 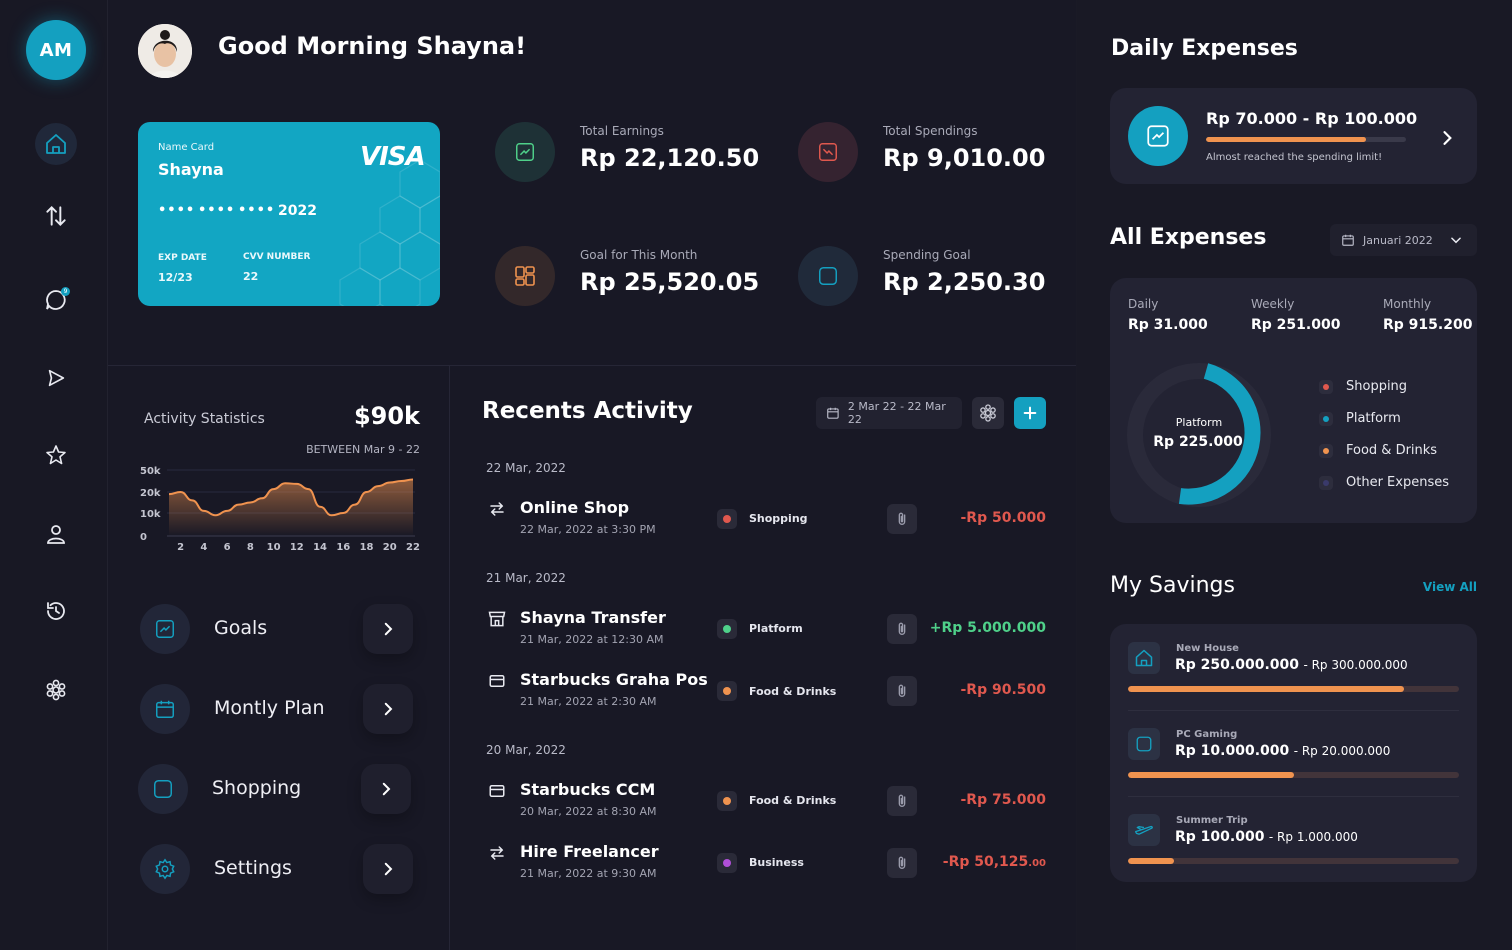 I want to click on plan-icon-wrap, so click(x=165, y=709).